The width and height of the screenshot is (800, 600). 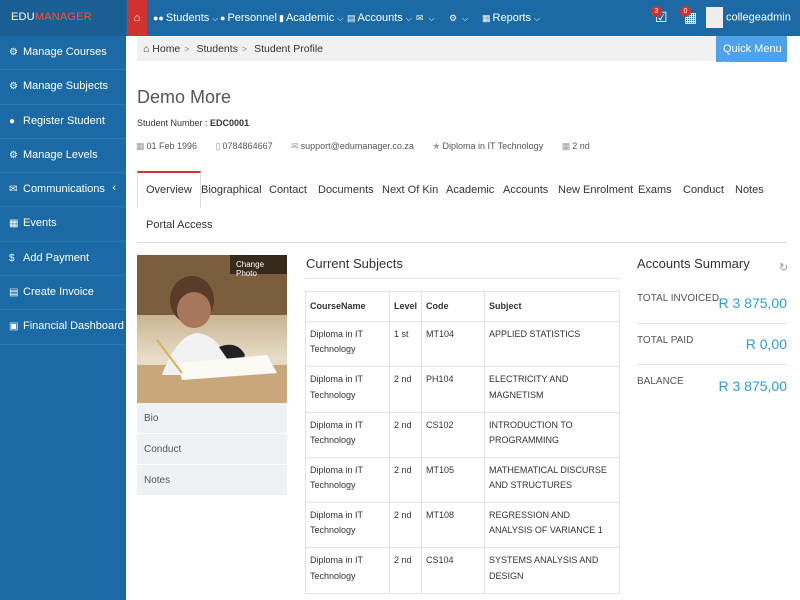 What do you see at coordinates (425, 18) in the screenshot?
I see `nav-messages: ✉ ⌵` at bounding box center [425, 18].